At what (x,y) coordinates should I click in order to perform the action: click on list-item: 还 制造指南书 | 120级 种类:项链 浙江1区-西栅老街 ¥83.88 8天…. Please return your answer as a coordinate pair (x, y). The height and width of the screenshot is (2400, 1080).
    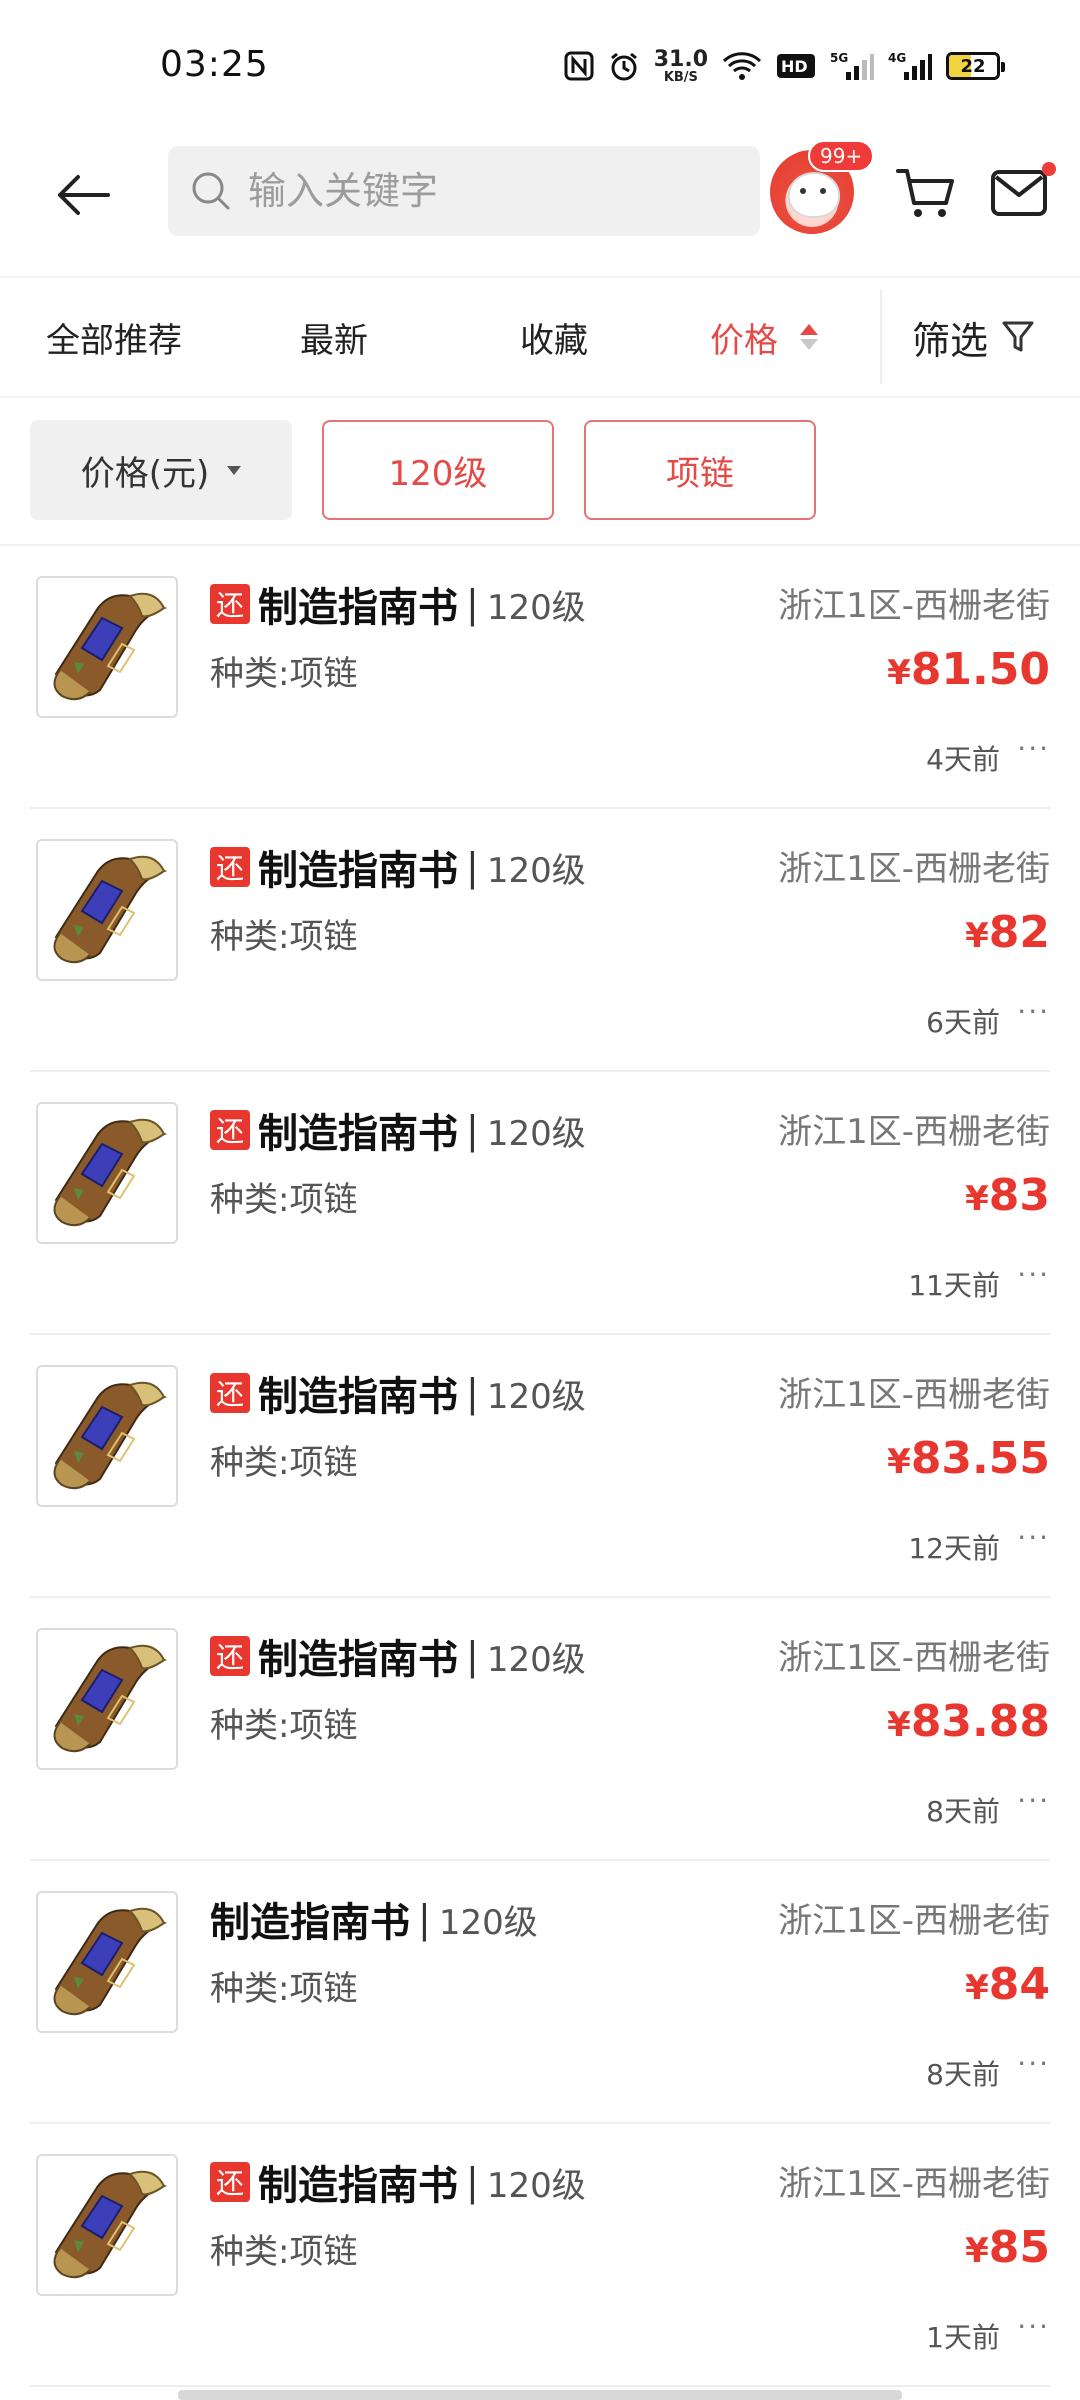
    Looking at the image, I should click on (540, 1729).